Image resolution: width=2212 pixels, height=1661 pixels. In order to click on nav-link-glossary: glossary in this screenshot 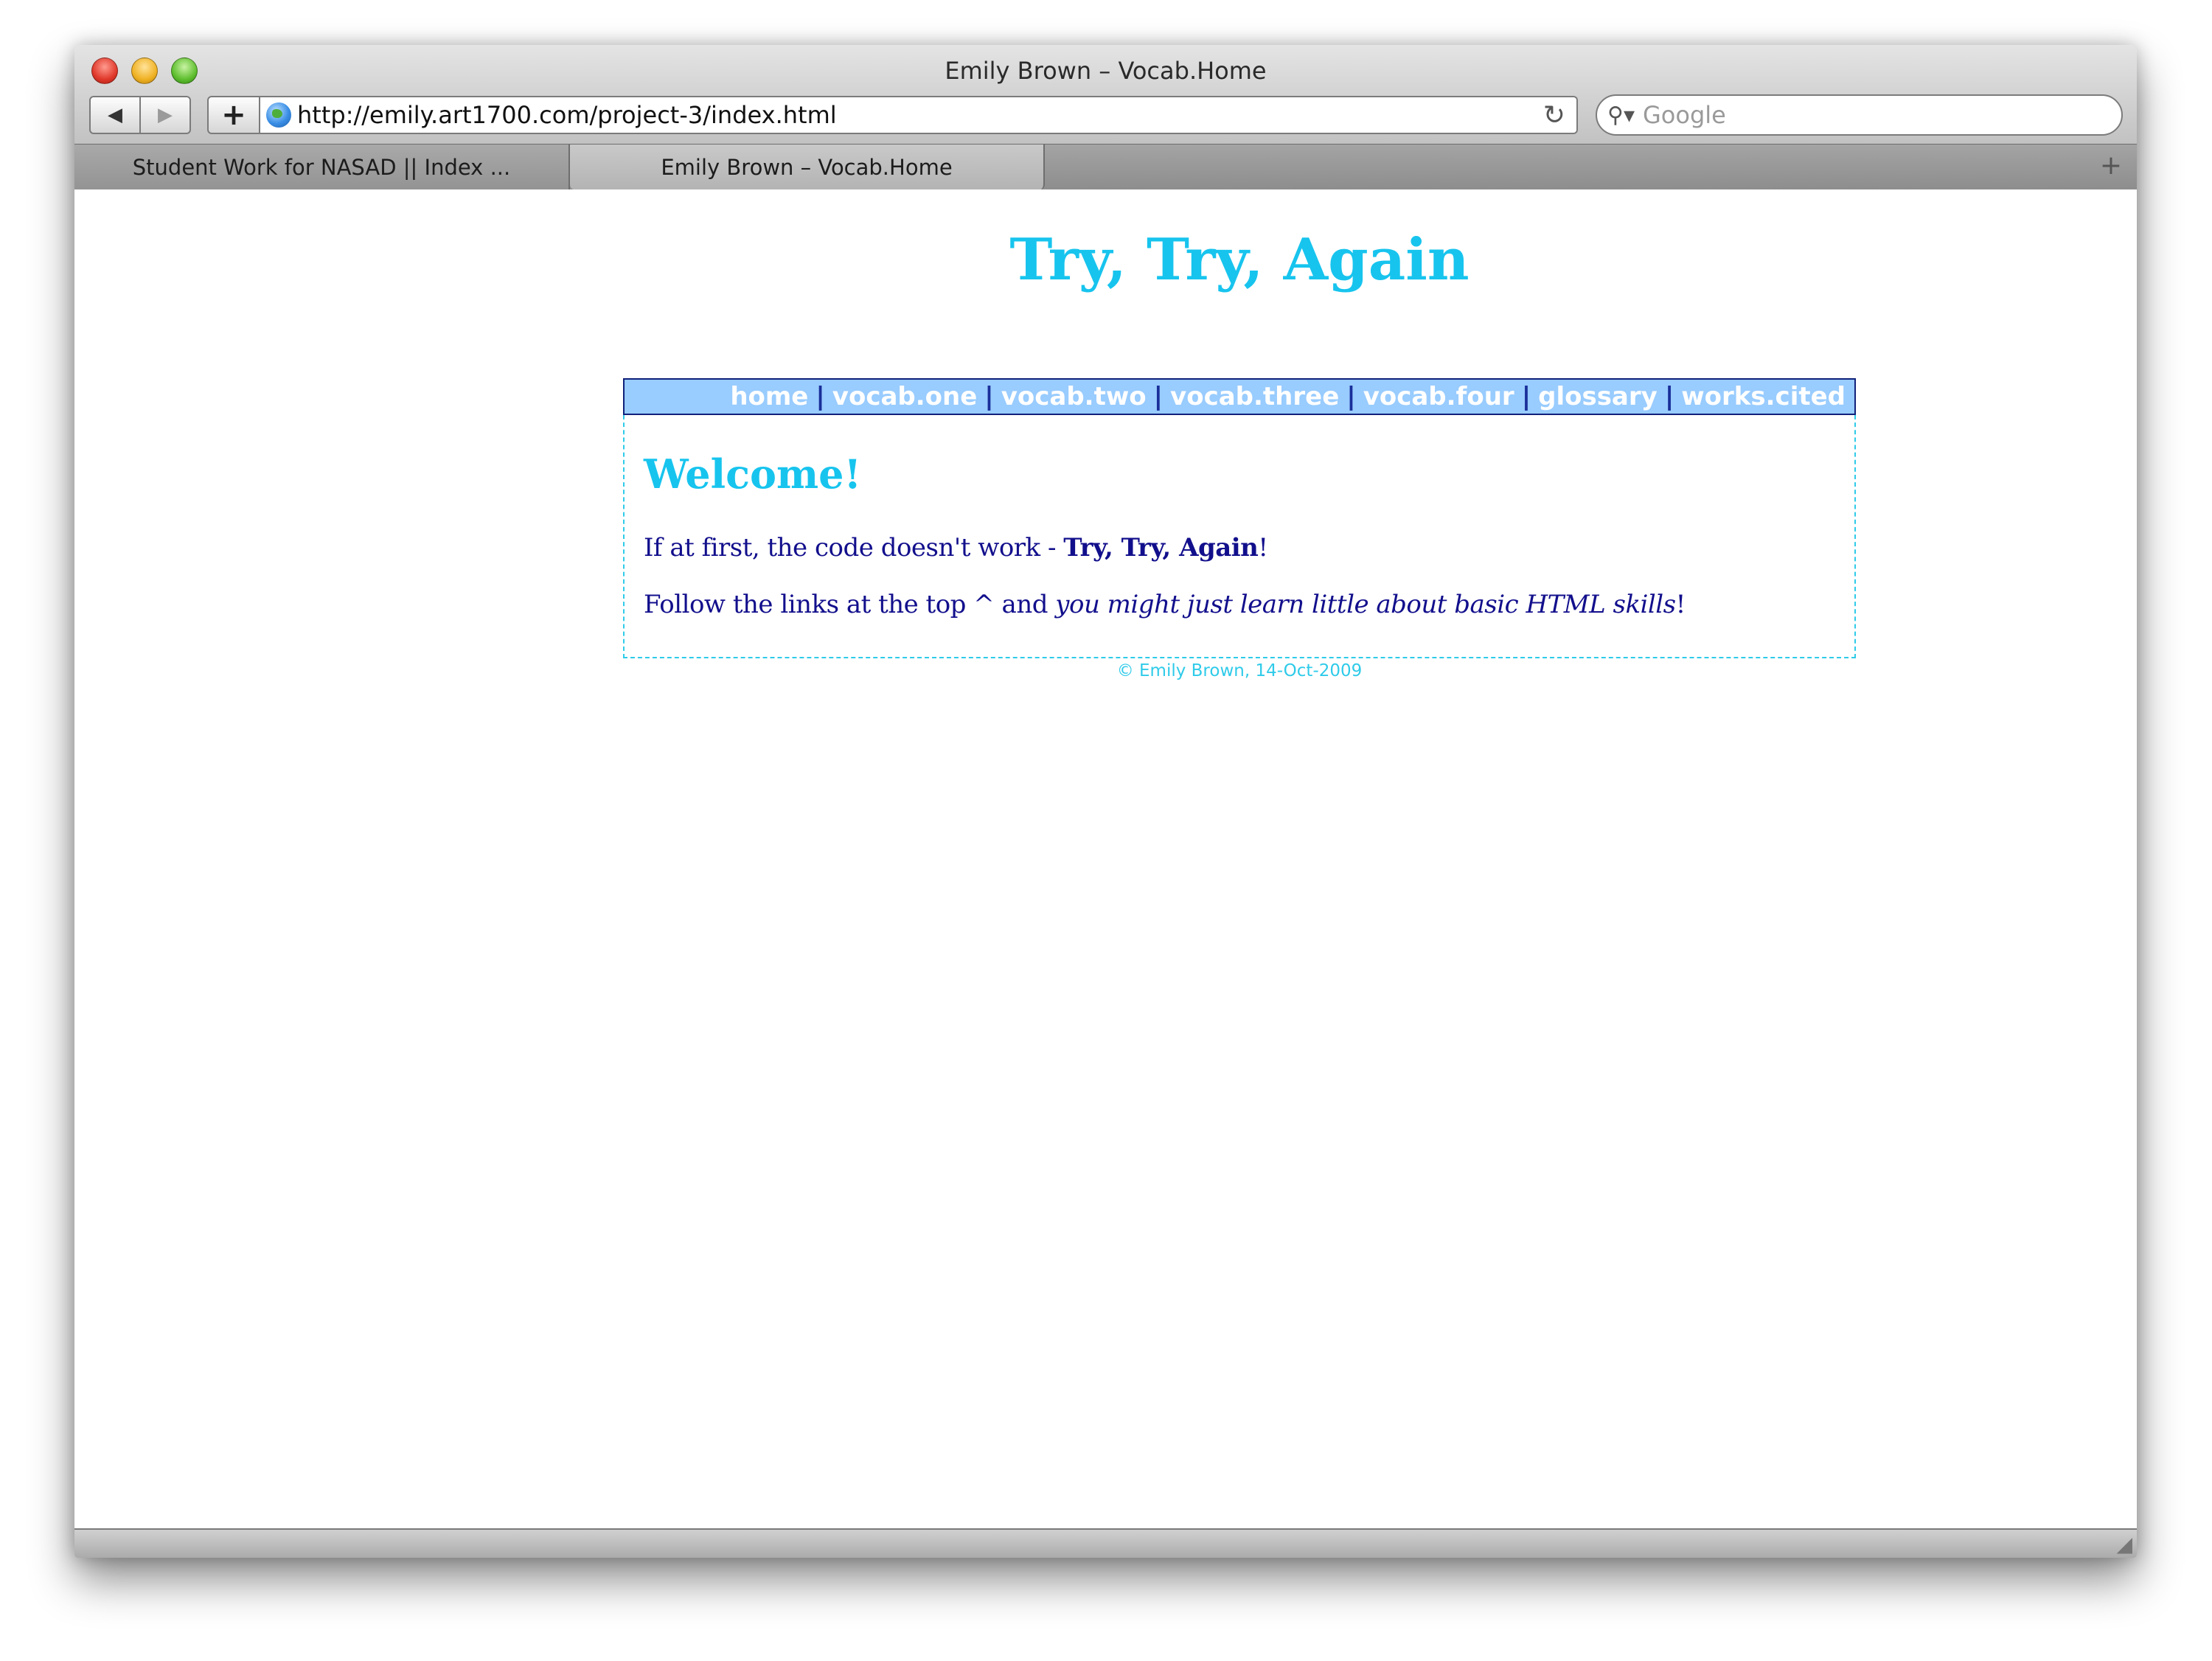, I will do `click(1598, 396)`.